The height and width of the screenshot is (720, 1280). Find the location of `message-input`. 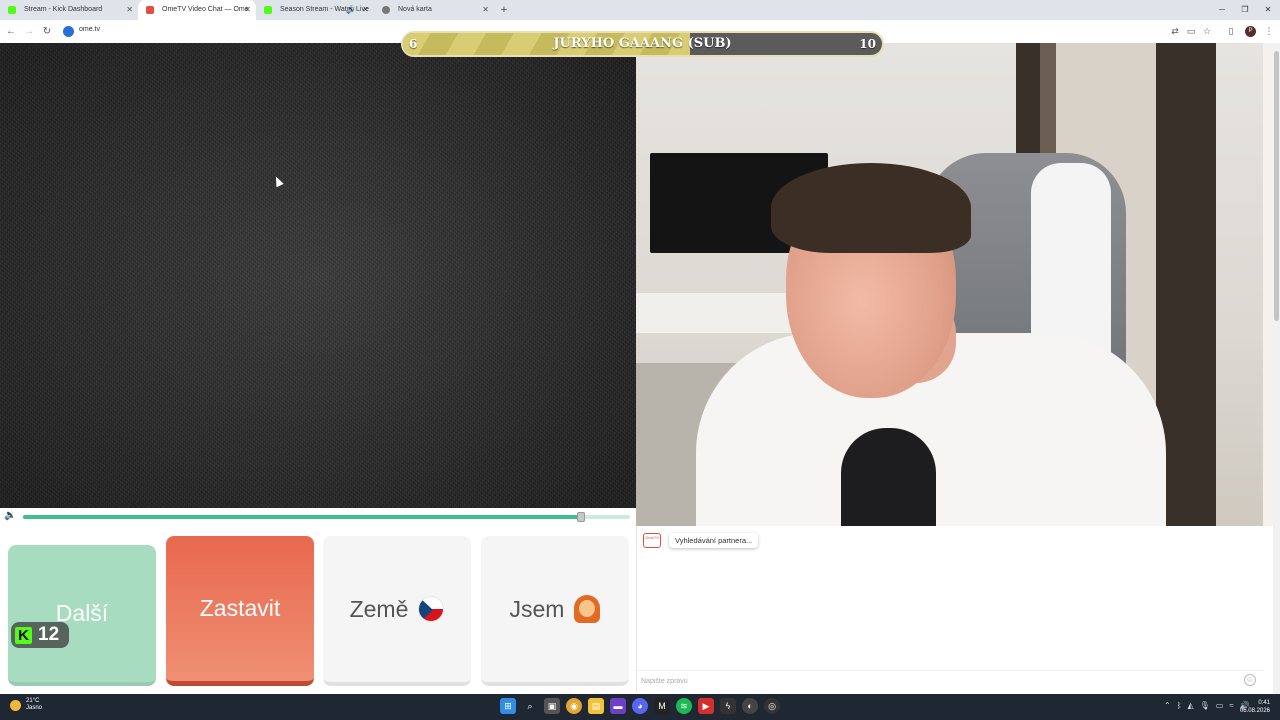

message-input is located at coordinates (931, 681).